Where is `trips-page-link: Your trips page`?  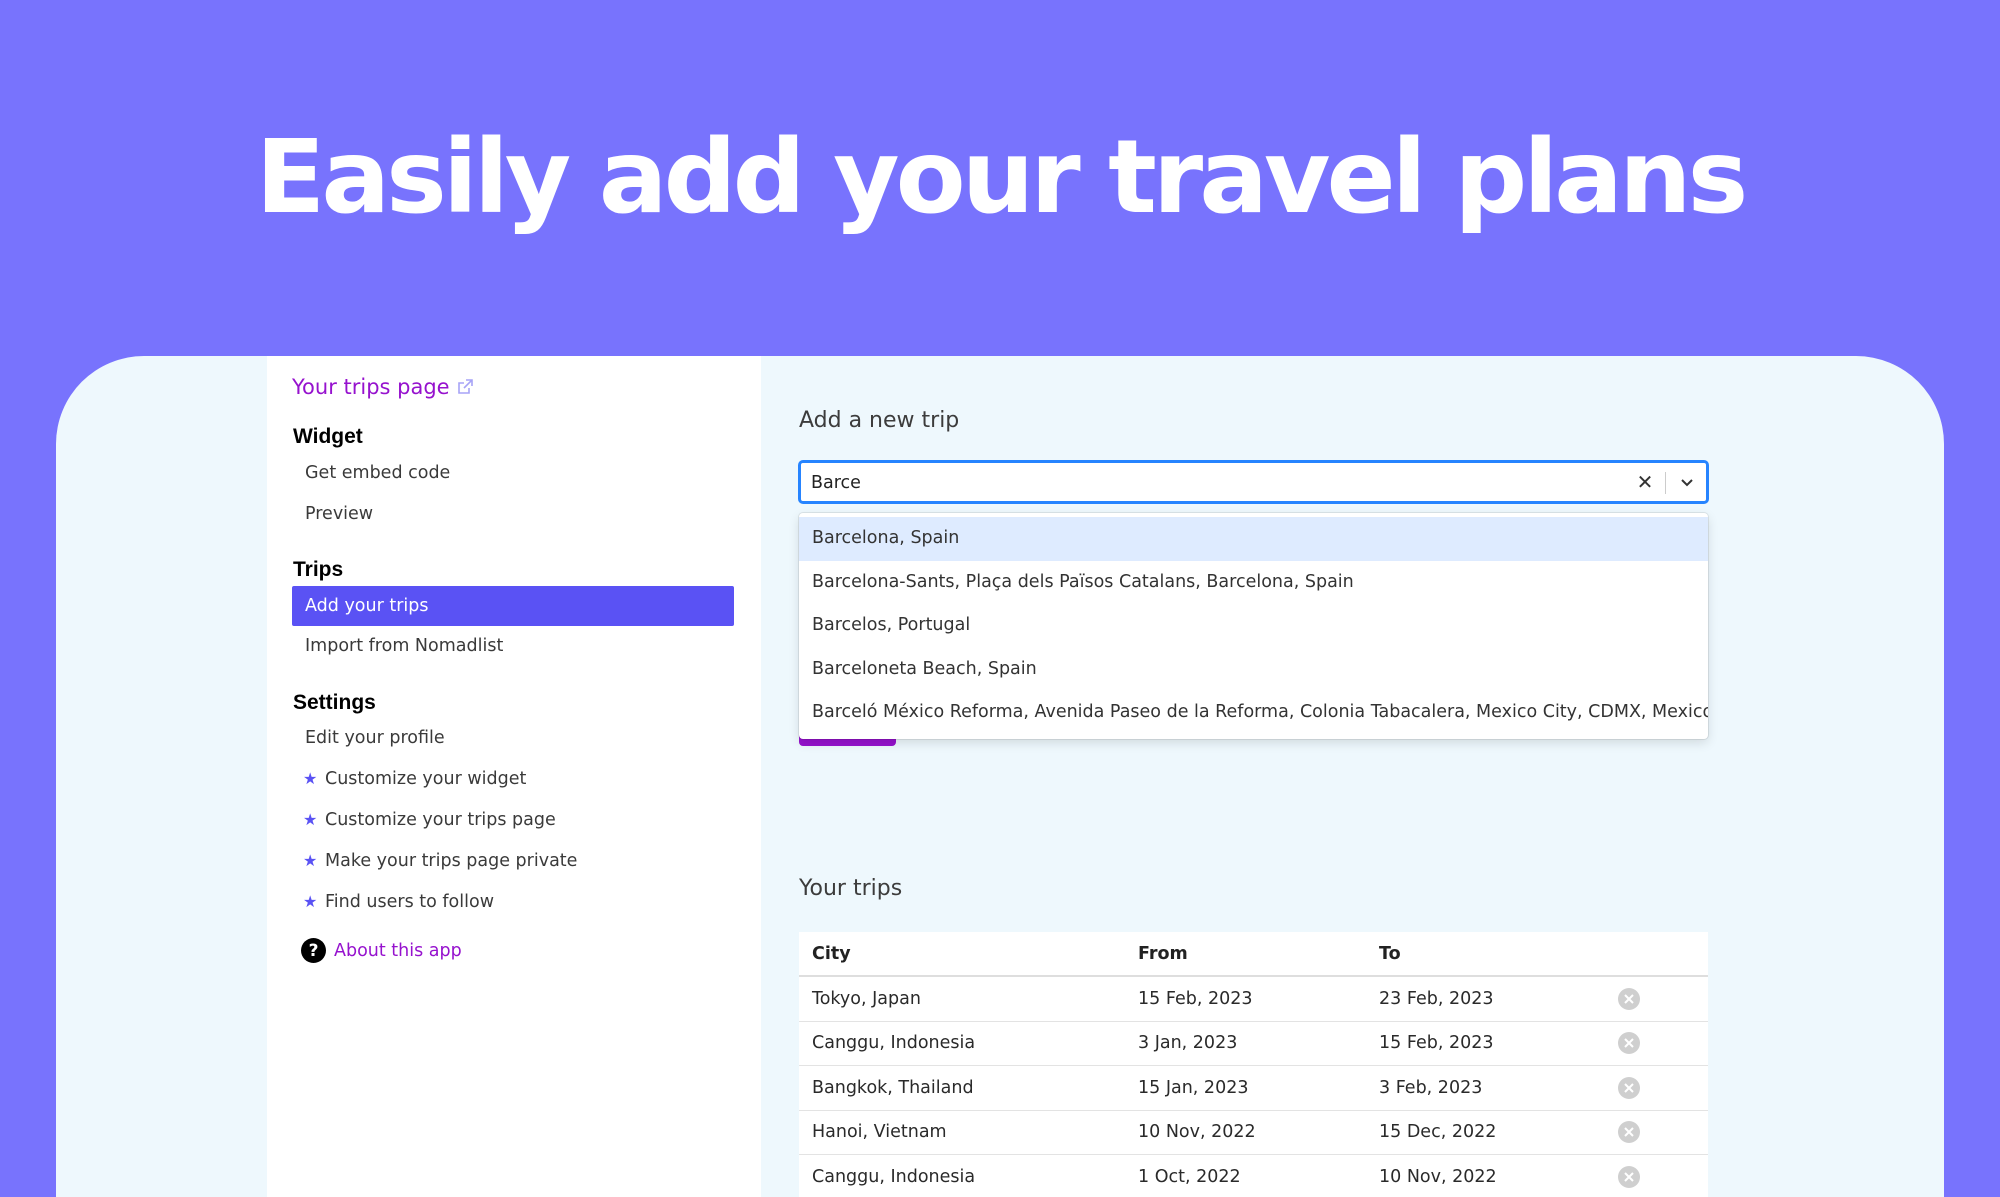 trips-page-link: Your trips page is located at coordinates (383, 387).